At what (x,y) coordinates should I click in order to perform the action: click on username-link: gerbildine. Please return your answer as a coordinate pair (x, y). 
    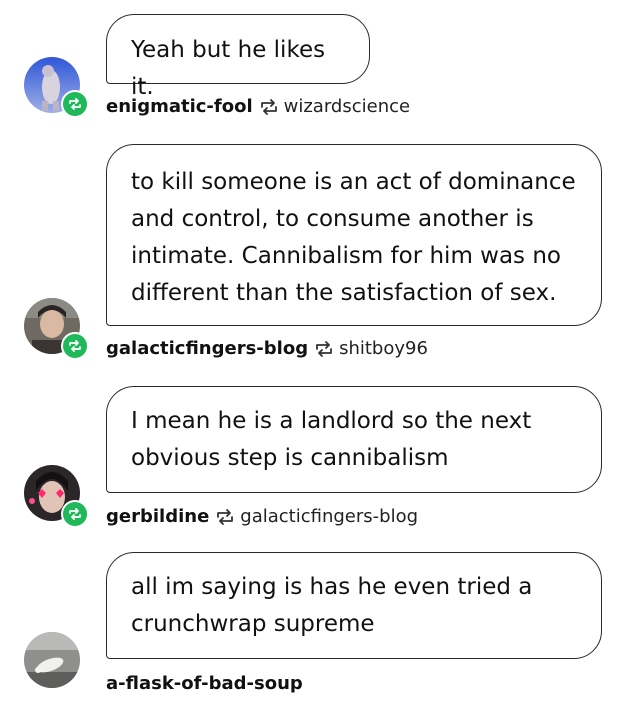
    Looking at the image, I should click on (157, 517).